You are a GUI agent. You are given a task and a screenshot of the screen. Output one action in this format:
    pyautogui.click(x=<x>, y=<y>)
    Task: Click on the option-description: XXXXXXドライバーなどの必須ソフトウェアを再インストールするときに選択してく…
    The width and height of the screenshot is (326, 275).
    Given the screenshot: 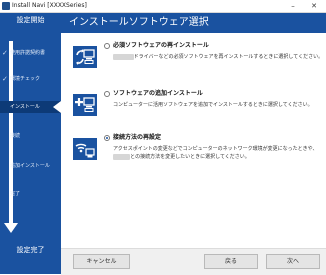 What is the action you would take?
    pyautogui.click(x=219, y=57)
    